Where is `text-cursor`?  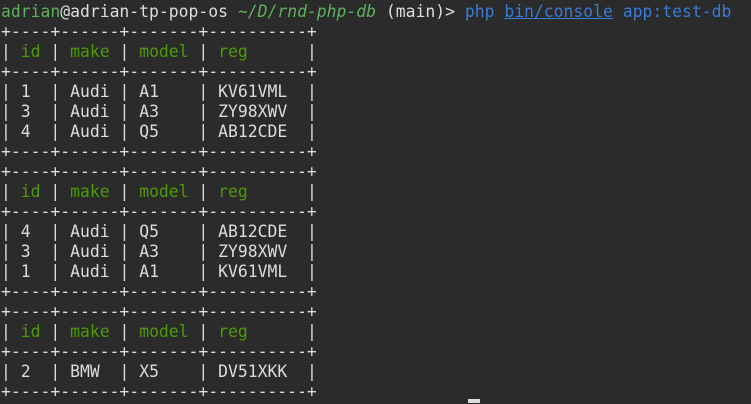
text-cursor is located at coordinates (474, 401).